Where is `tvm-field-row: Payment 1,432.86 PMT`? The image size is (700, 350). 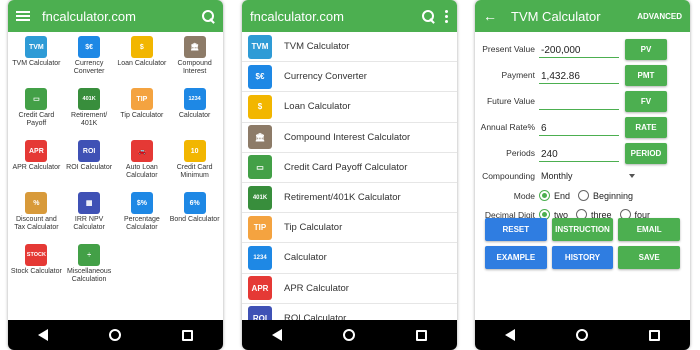 tvm-field-row: Payment 1,432.86 PMT is located at coordinates (582, 75).